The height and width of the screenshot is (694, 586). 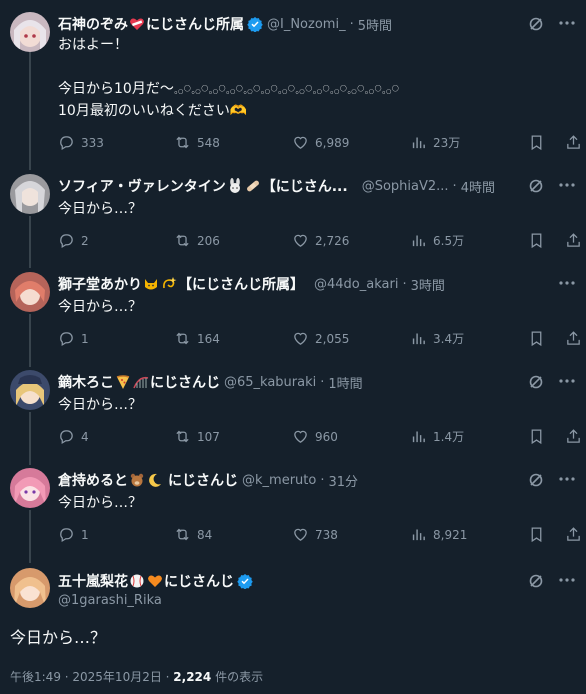 I want to click on display-name-suffix: にじさんじ, so click(x=199, y=581).